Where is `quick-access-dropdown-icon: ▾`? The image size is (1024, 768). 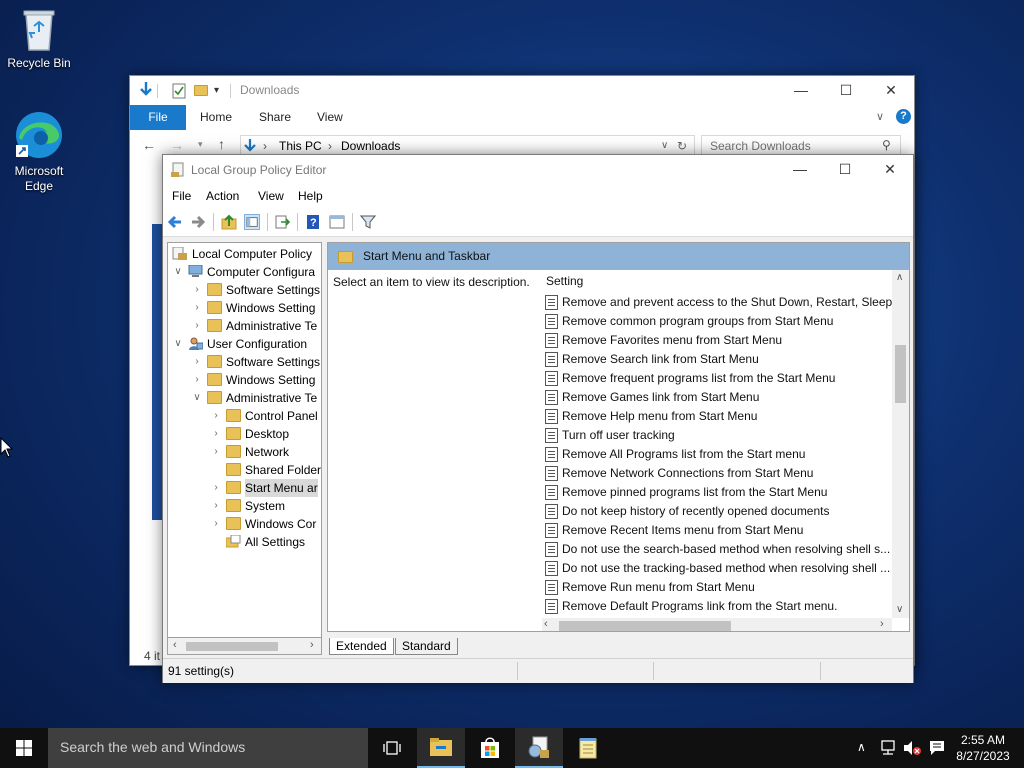 quick-access-dropdown-icon: ▾ is located at coordinates (216, 90).